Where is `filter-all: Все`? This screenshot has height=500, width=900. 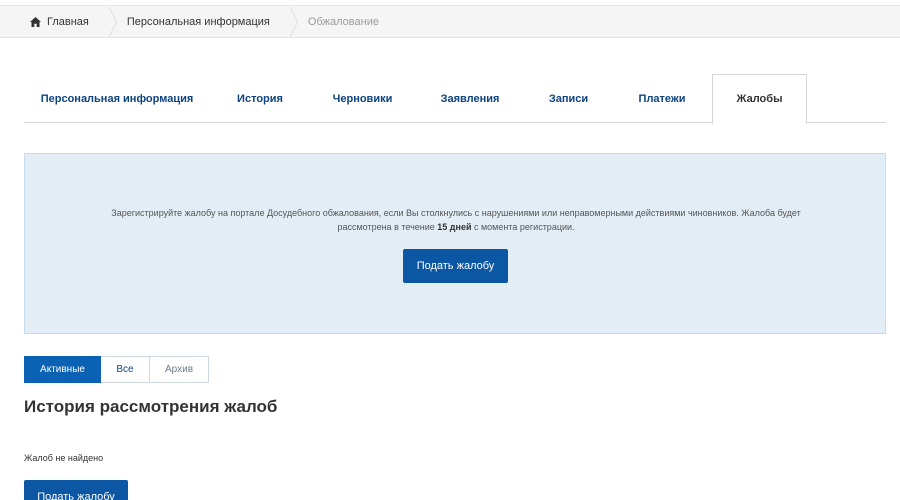 filter-all: Все is located at coordinates (125, 369).